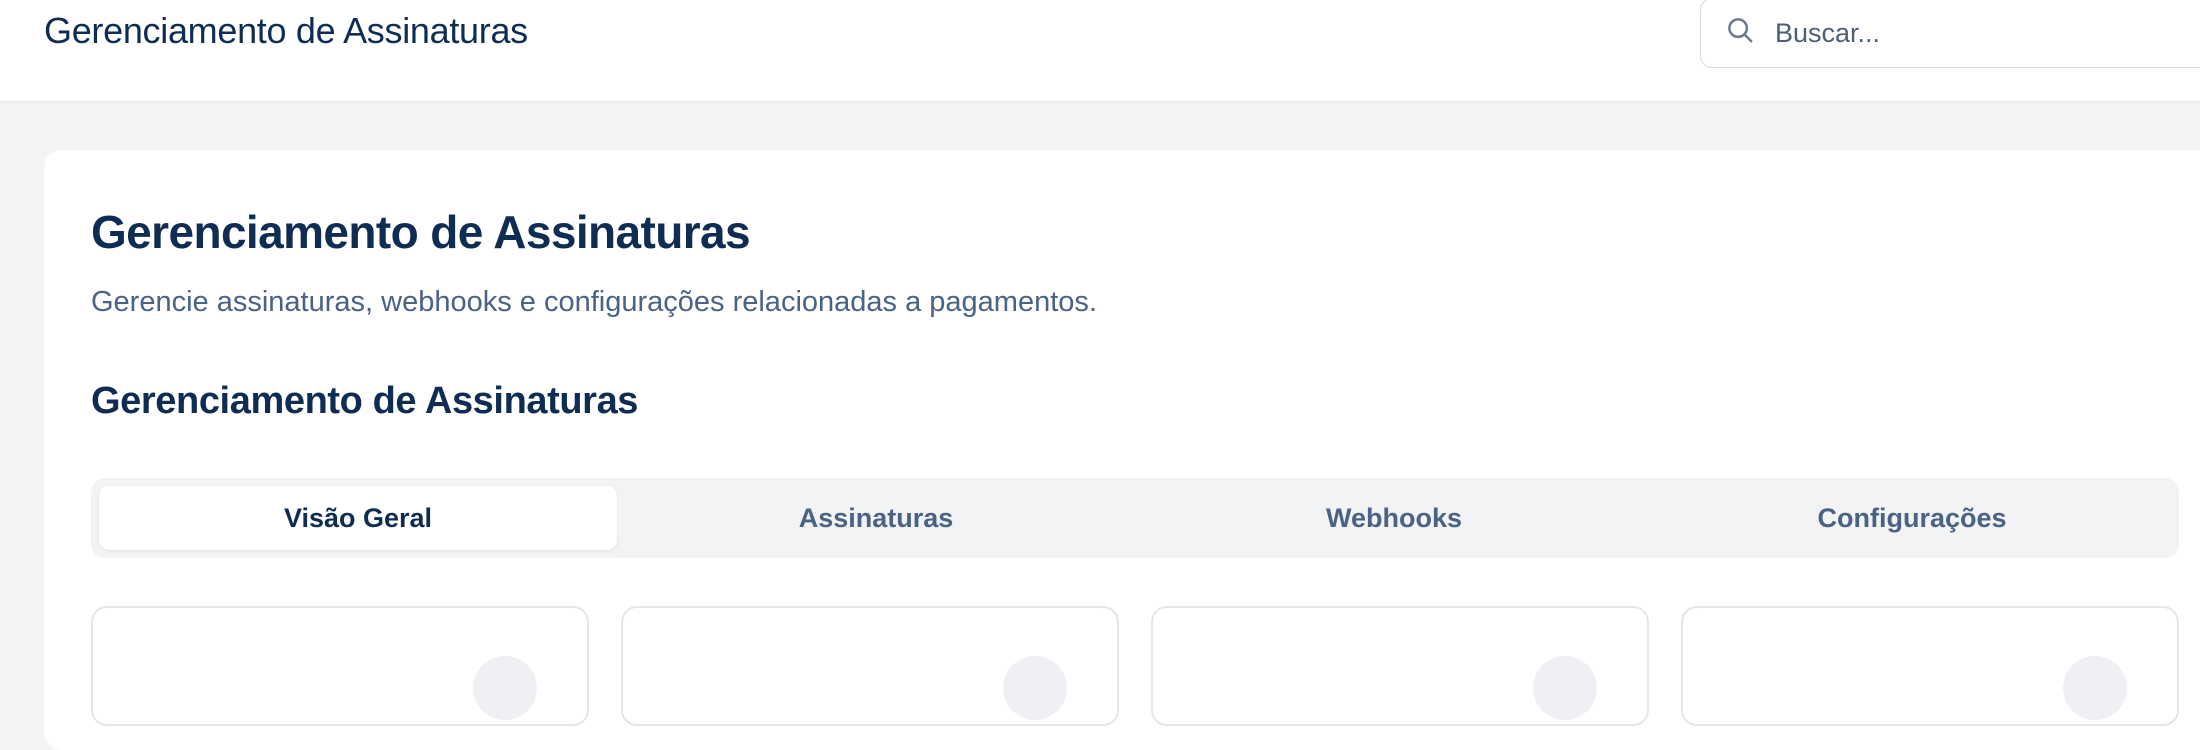 The width and height of the screenshot is (2200, 750). Describe the element at coordinates (358, 518) in the screenshot. I see `tab-visao-geral: Visão Geral` at that location.